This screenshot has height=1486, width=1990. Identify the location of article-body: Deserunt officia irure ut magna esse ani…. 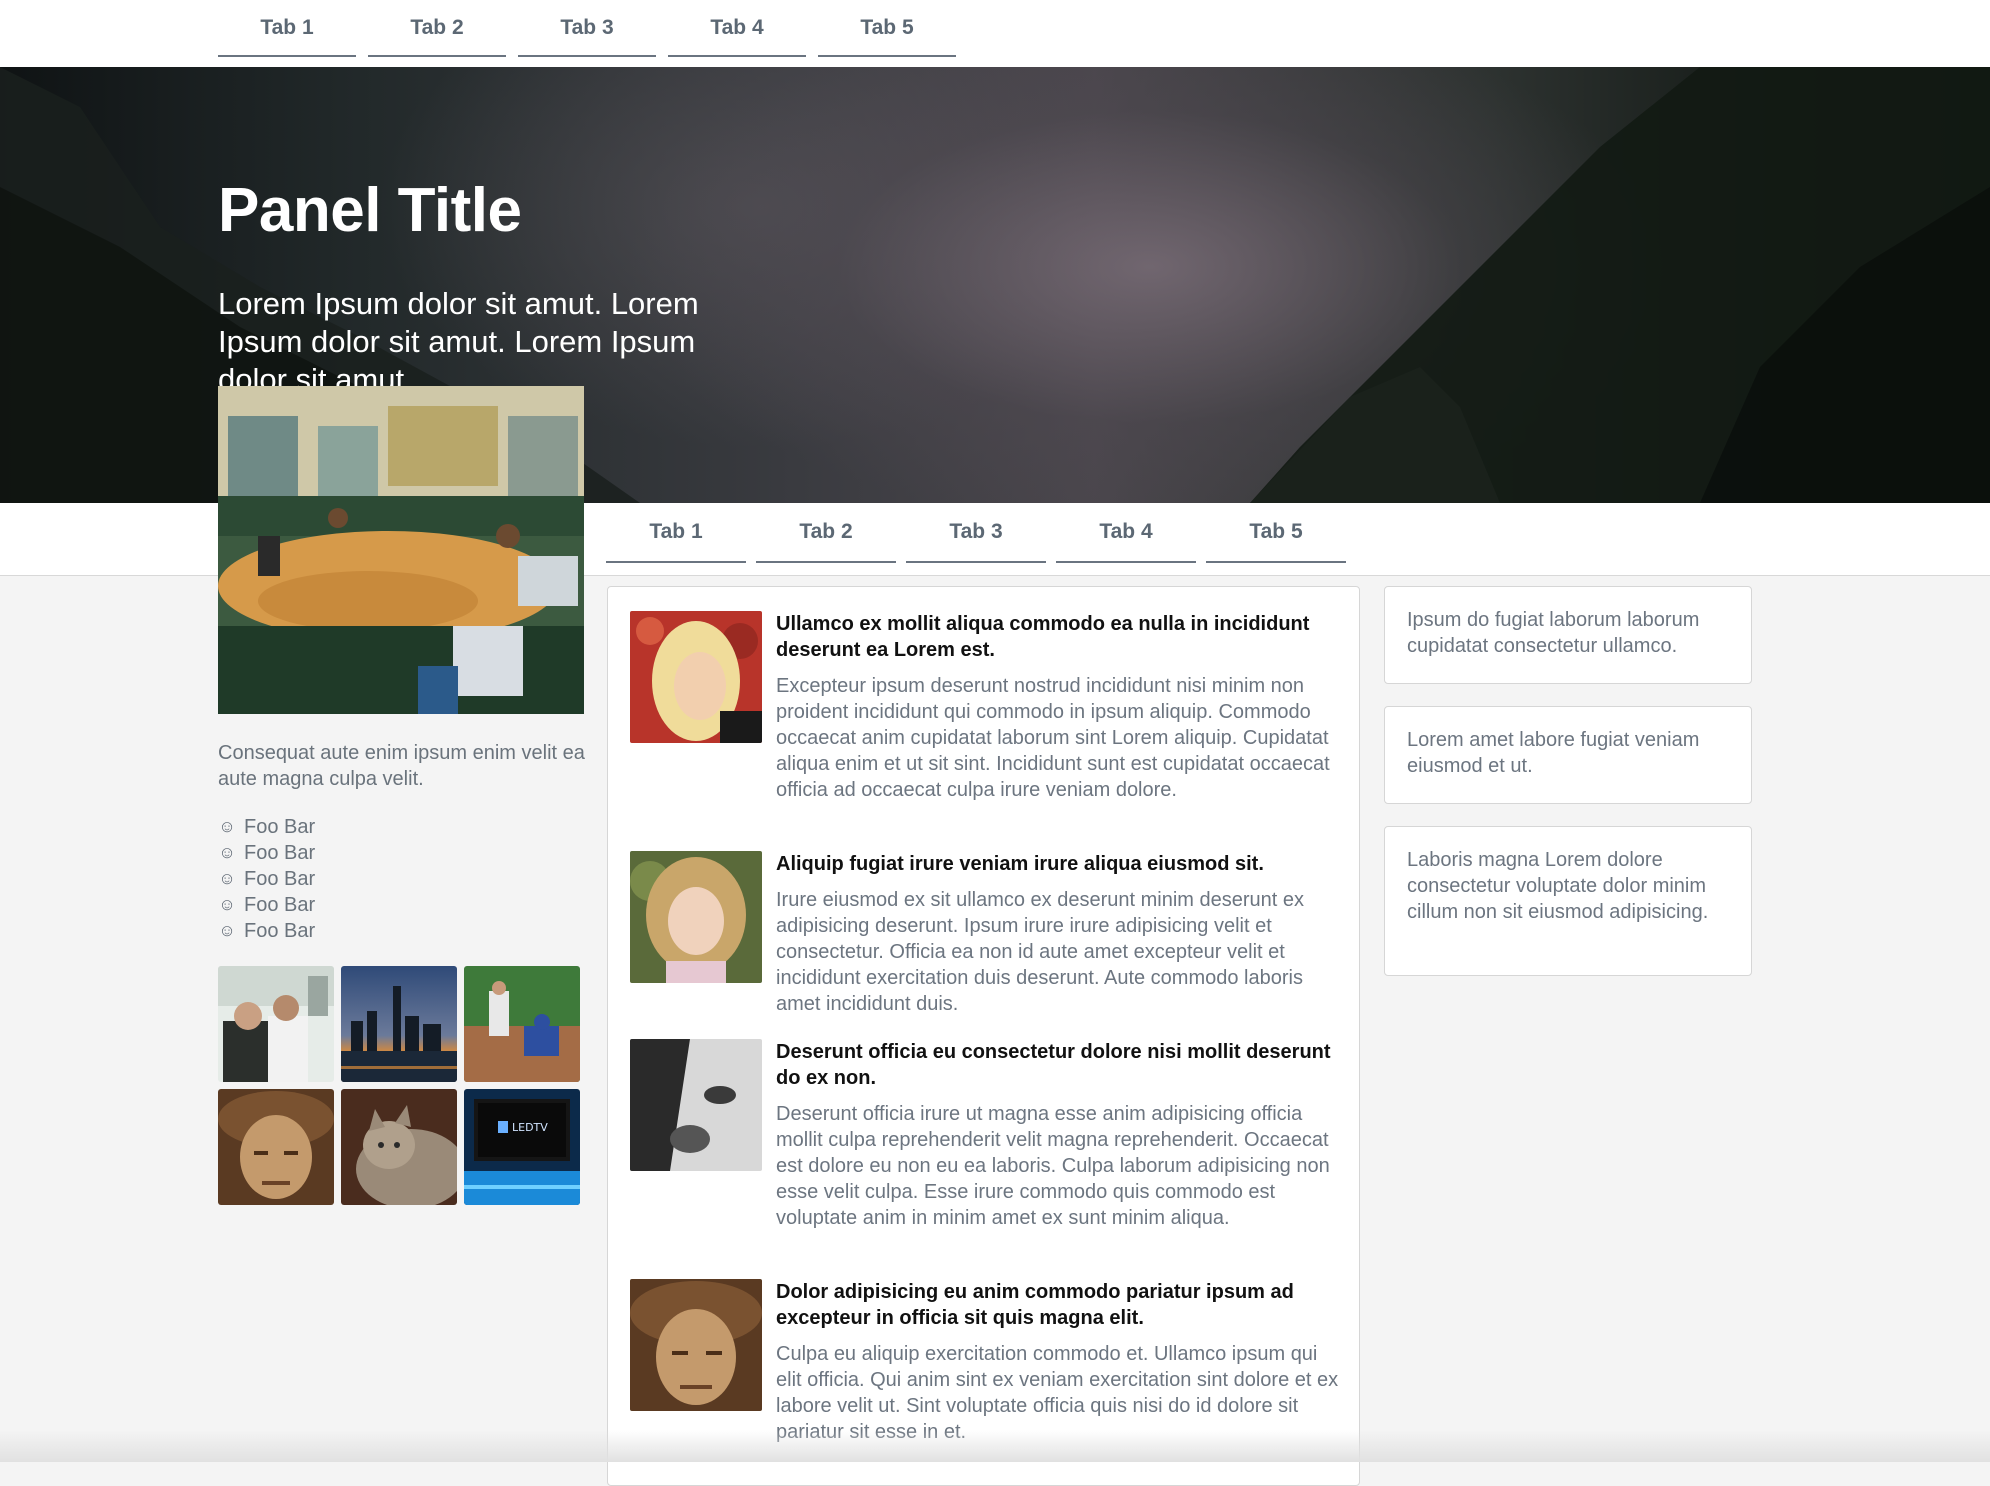
(1053, 1166).